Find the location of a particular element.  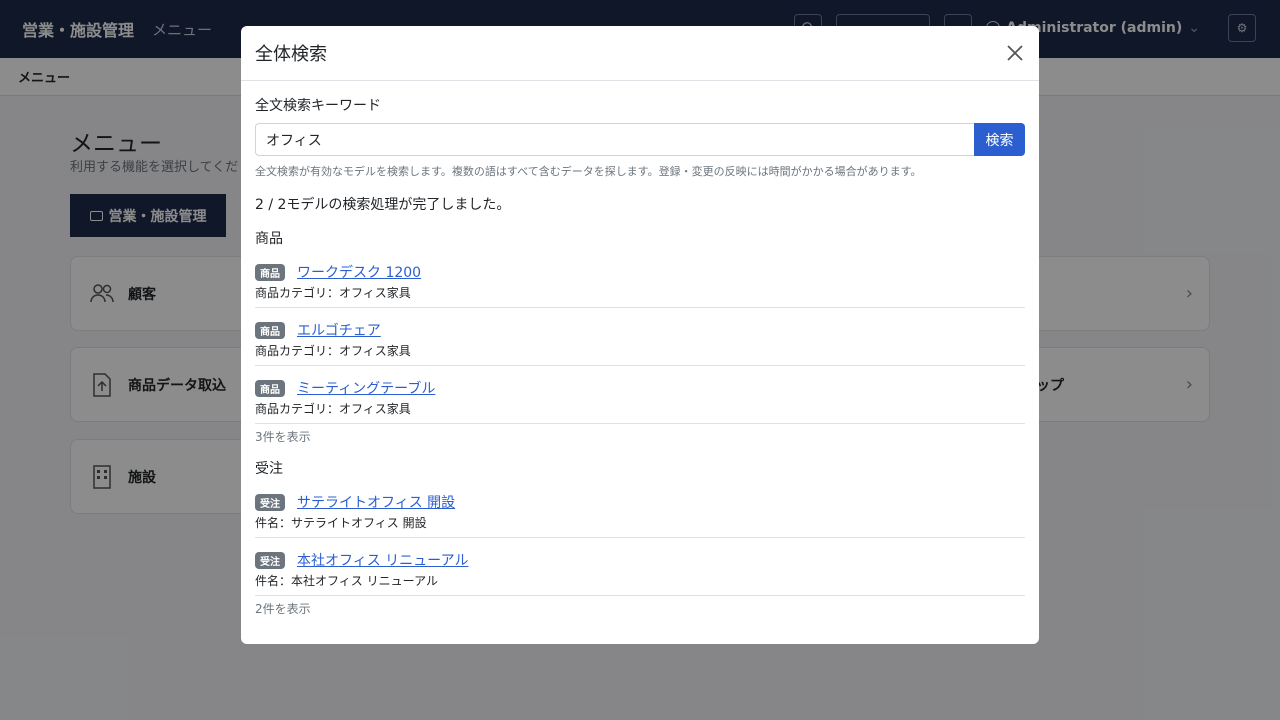

modal-header: 全体検索 is located at coordinates (640, 53).